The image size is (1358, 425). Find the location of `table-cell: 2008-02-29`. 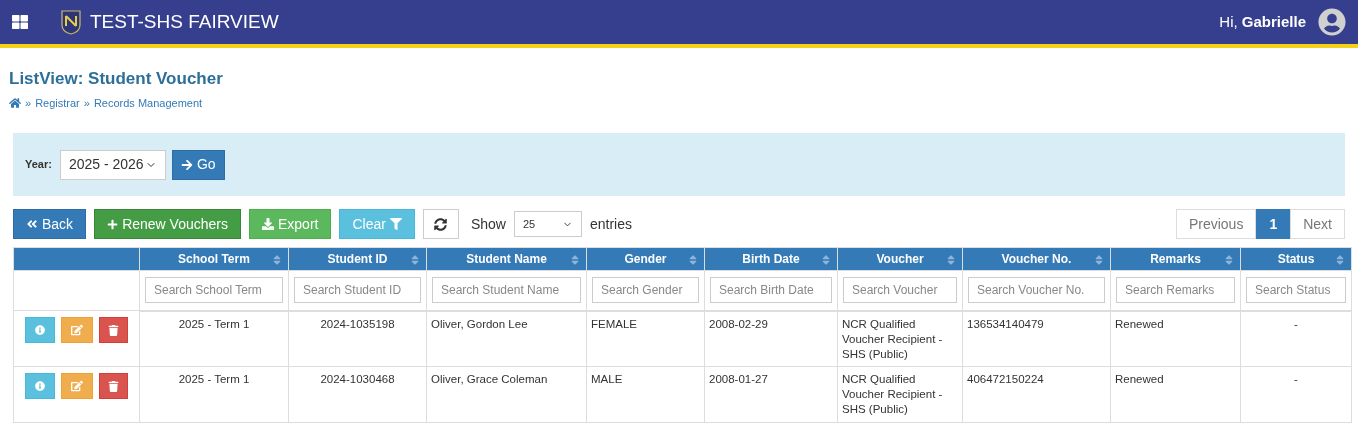

table-cell: 2008-02-29 is located at coordinates (738, 323).